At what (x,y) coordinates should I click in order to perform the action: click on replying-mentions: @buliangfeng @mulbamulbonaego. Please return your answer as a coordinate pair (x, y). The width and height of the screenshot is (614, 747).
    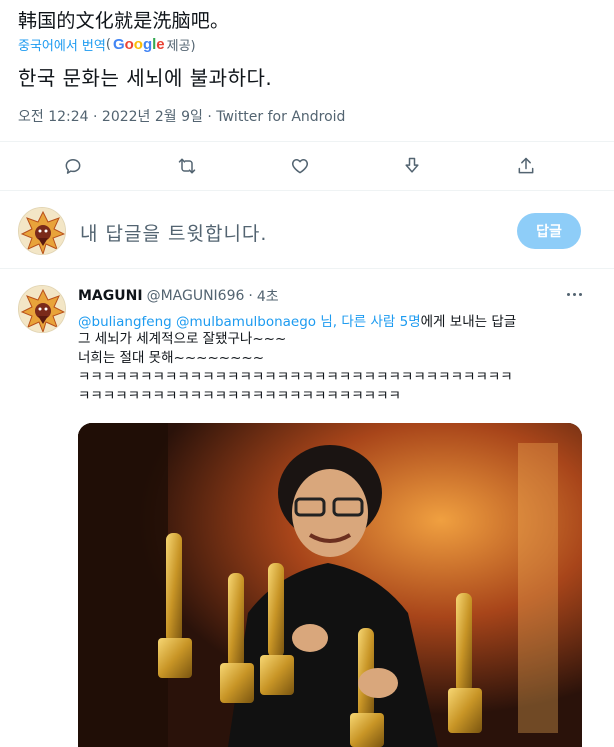
    Looking at the image, I should click on (197, 322).